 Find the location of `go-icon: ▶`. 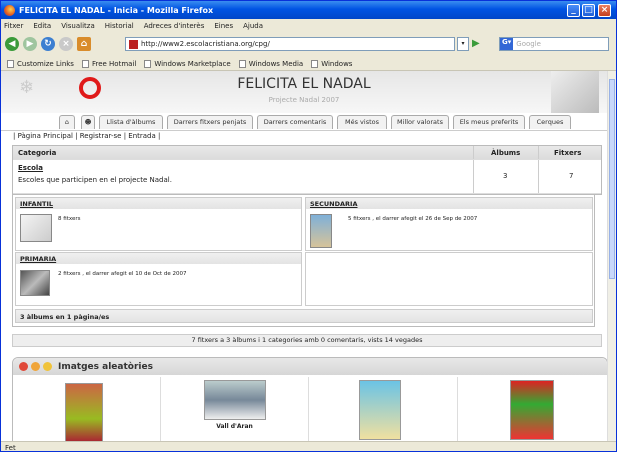

go-icon: ▶ is located at coordinates (479, 44).